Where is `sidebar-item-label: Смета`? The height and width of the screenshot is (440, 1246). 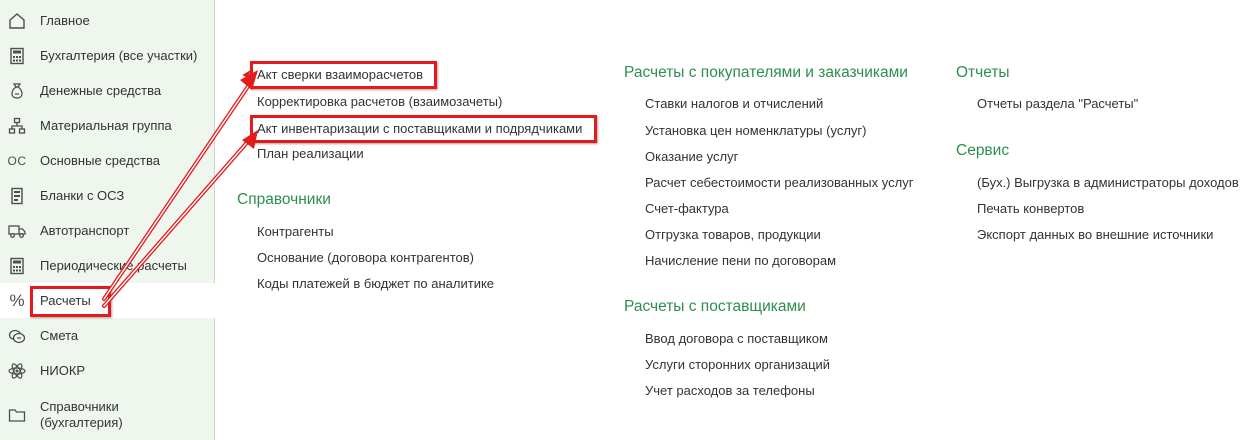
sidebar-item-label: Смета is located at coordinates (59, 335).